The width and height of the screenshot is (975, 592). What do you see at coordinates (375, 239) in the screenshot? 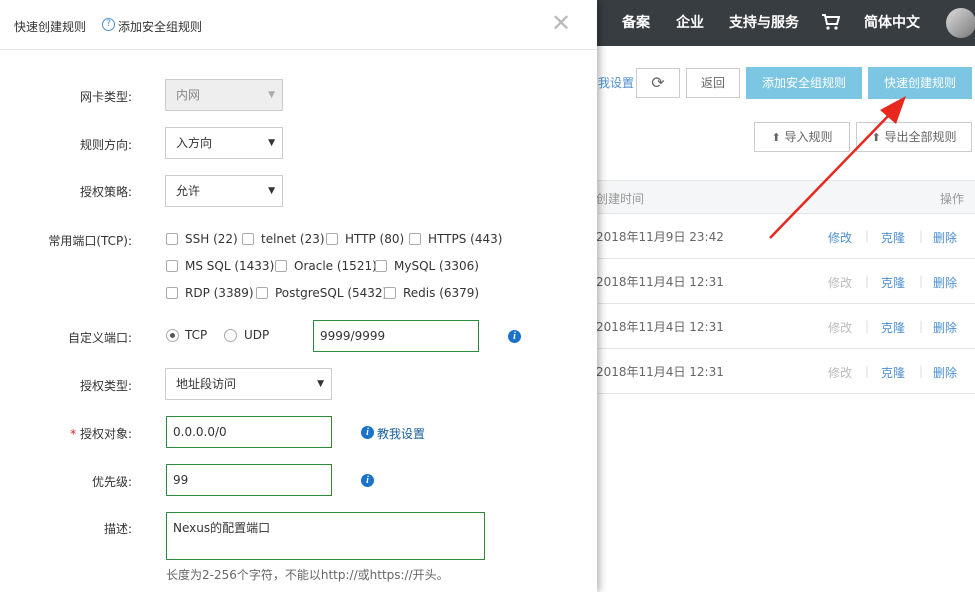
I see `port-label-http: HTTP (80)` at bounding box center [375, 239].